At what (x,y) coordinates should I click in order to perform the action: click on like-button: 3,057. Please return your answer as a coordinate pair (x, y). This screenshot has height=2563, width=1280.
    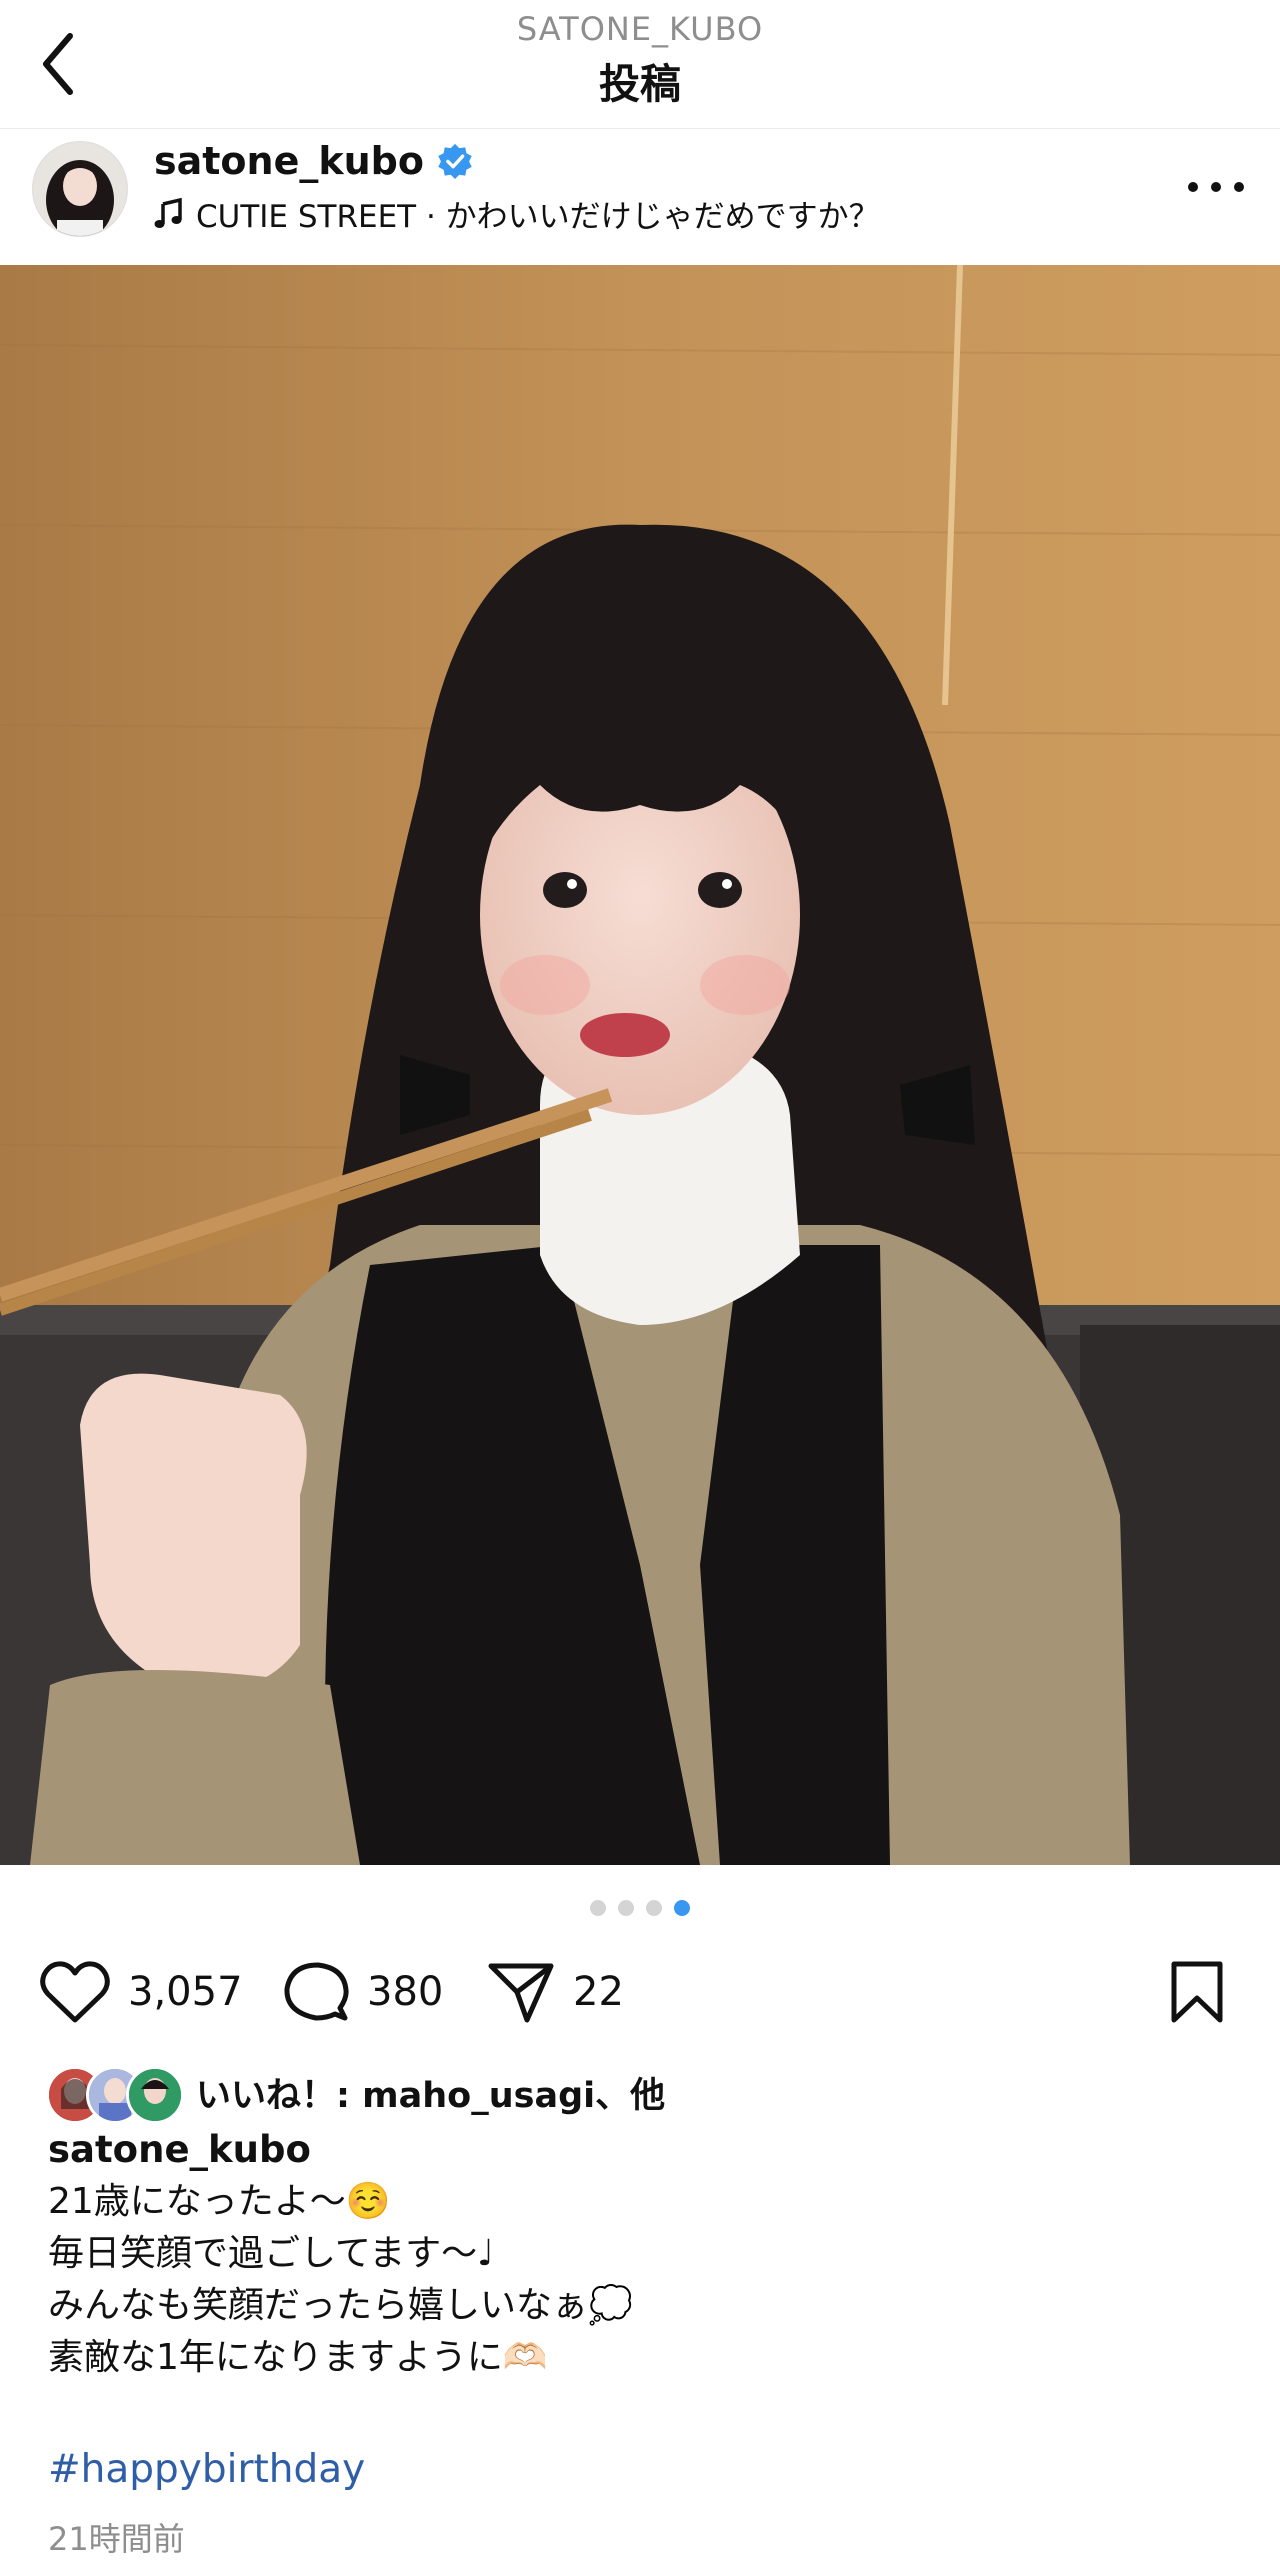
    Looking at the image, I should click on (141, 1992).